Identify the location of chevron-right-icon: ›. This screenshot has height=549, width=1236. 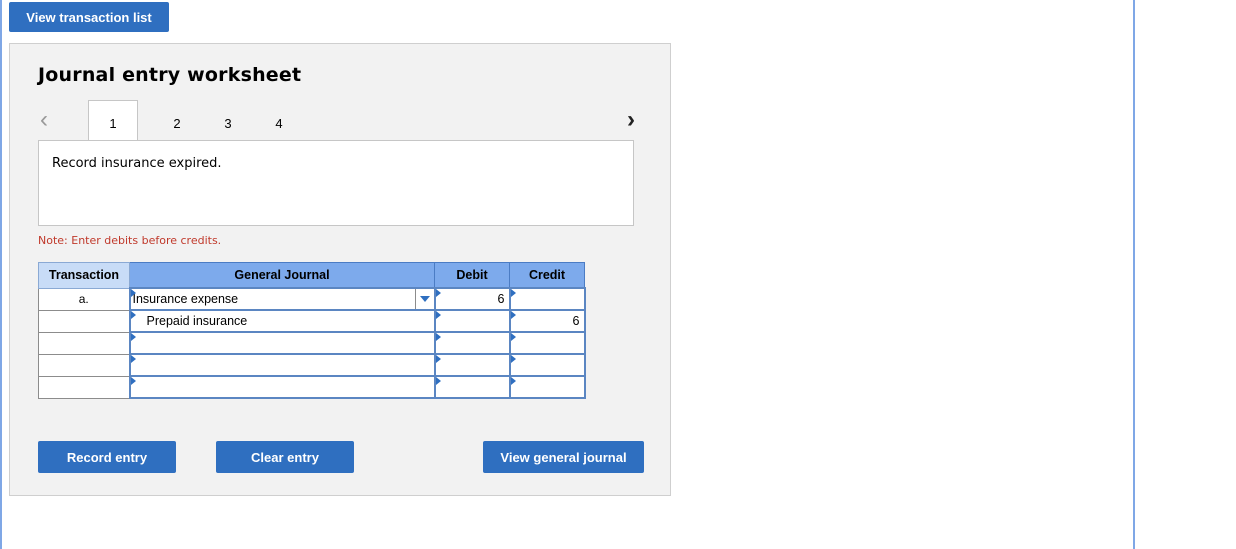
(631, 120).